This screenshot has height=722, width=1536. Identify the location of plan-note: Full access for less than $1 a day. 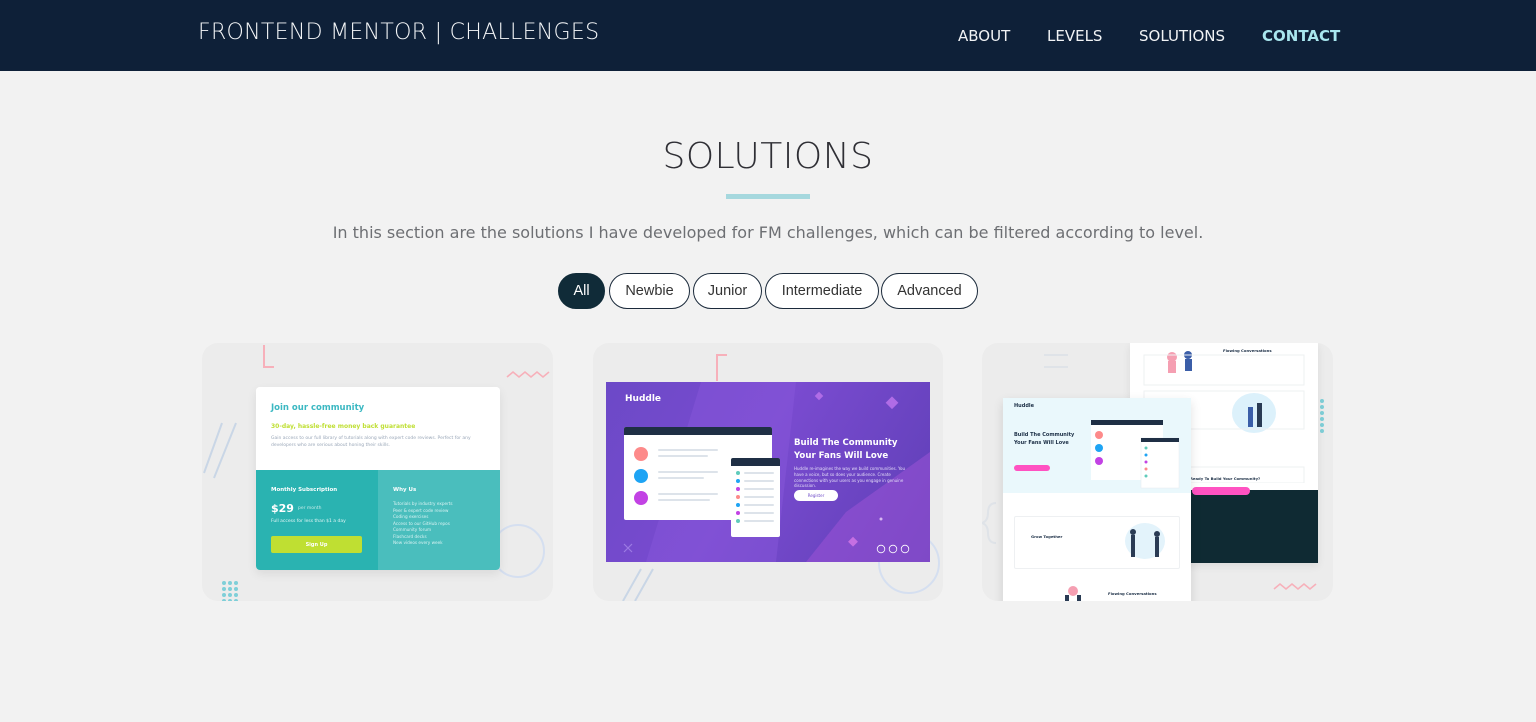
(308, 521).